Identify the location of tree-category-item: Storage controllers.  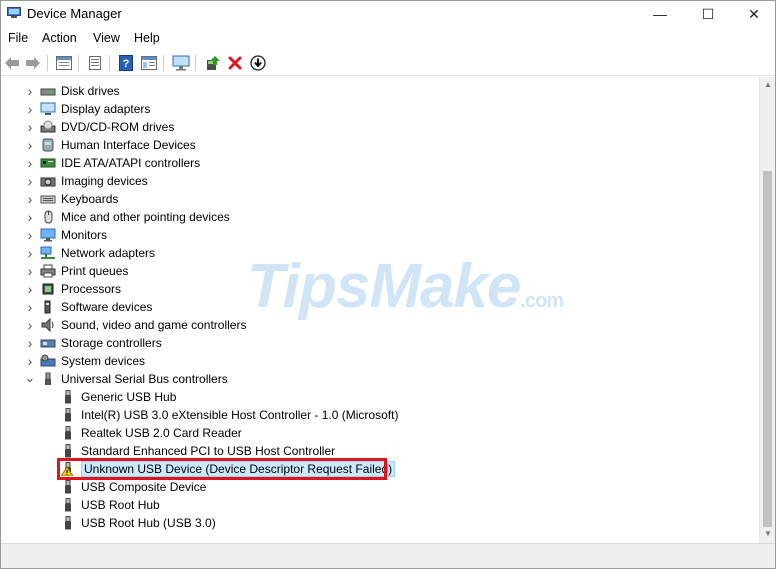
(101, 343).